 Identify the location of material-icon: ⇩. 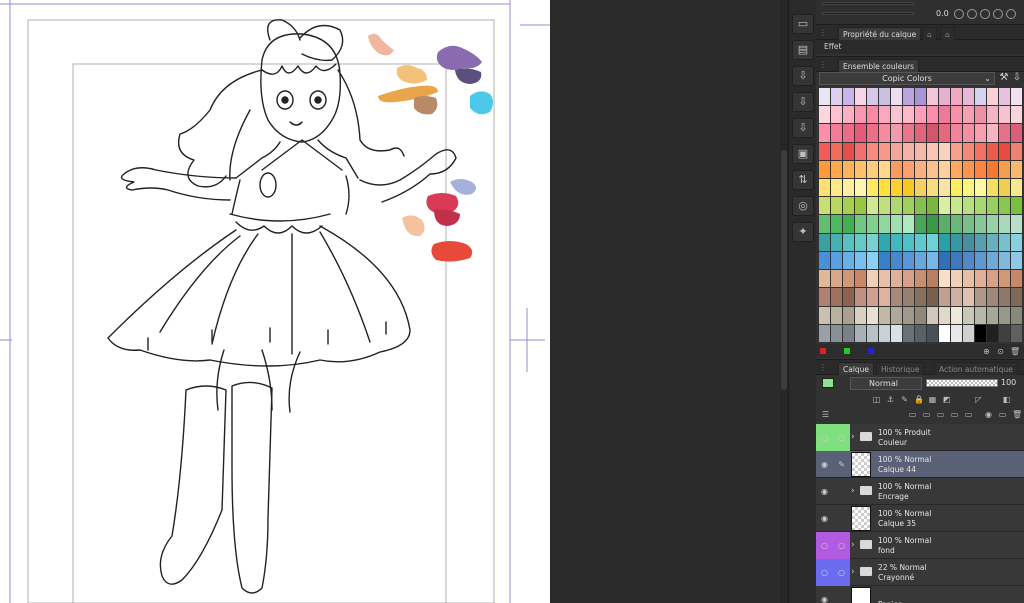
(803, 102).